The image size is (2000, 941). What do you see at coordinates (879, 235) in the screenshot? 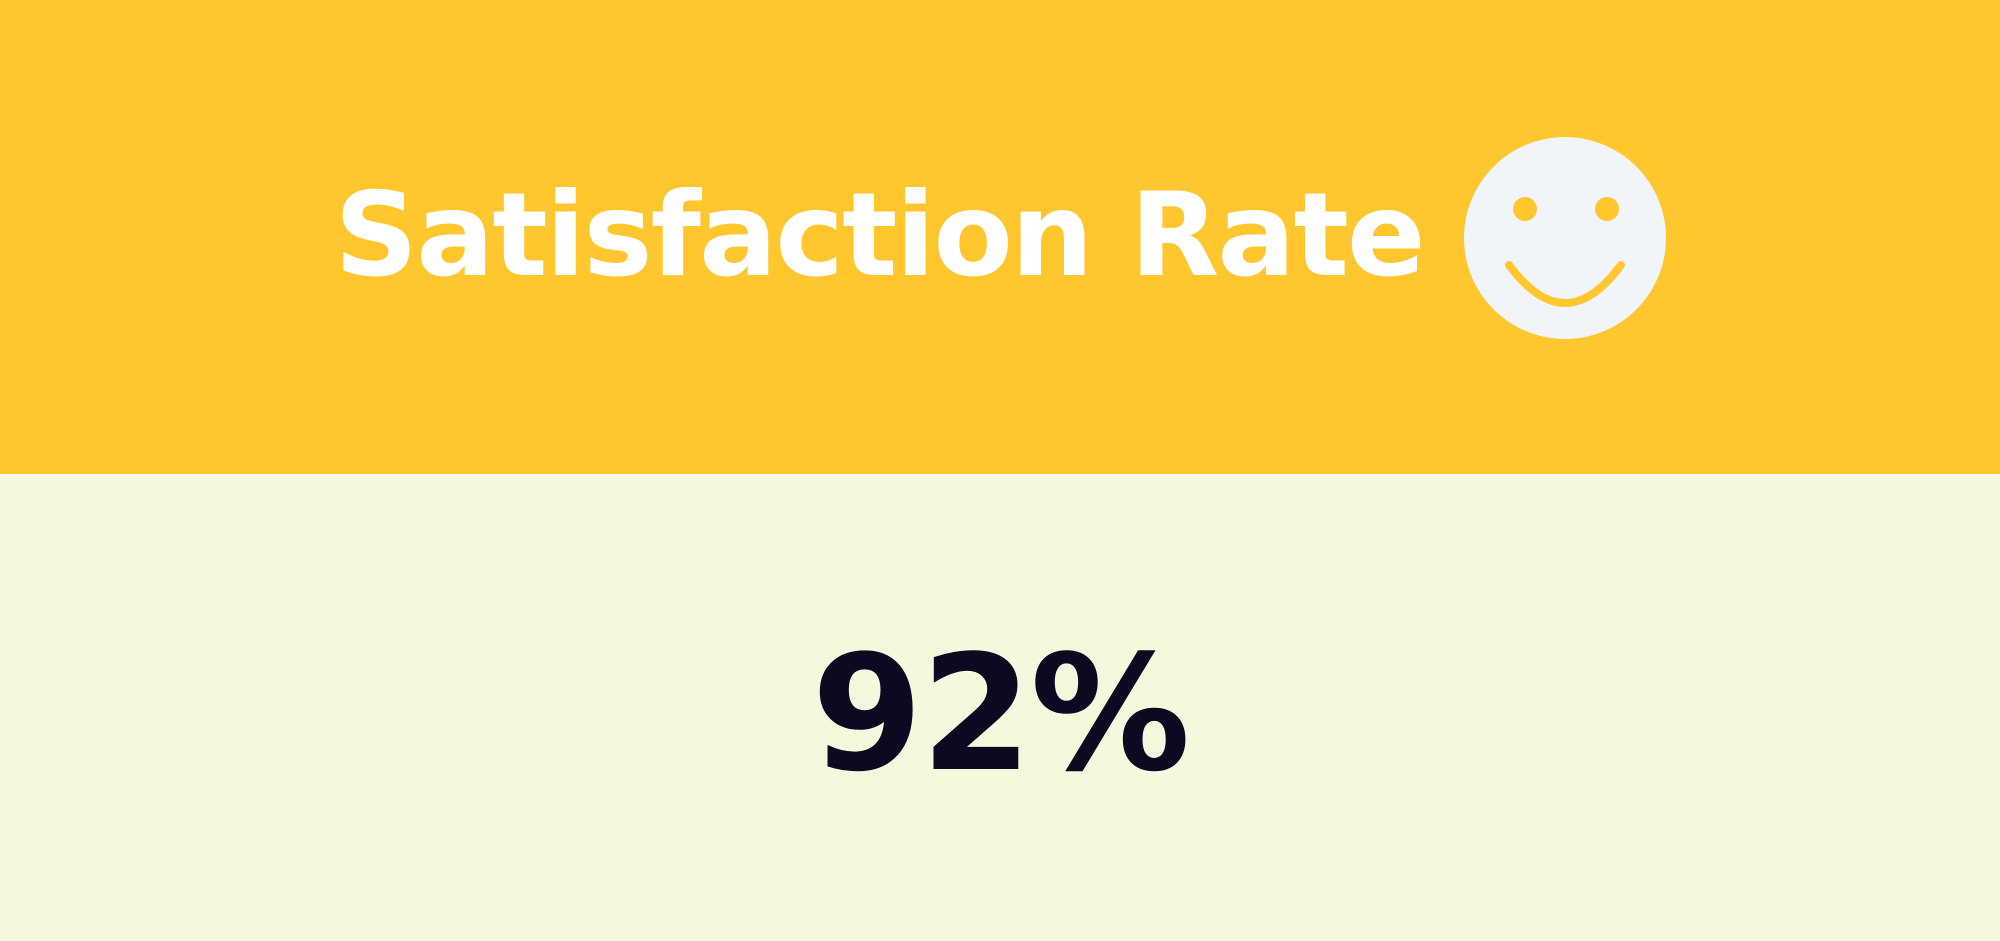
I see `card-title: Satisfaction Rate` at bounding box center [879, 235].